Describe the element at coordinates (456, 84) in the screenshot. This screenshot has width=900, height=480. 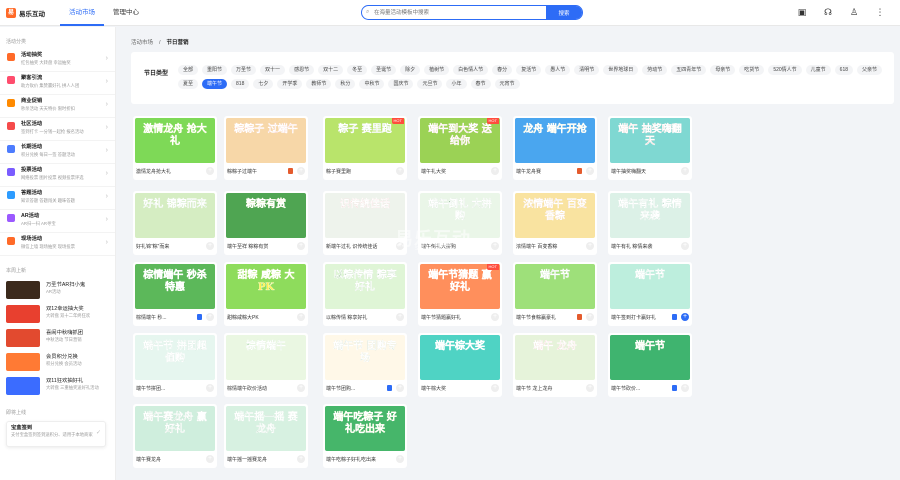
I see `filter-tag: 小年` at that location.